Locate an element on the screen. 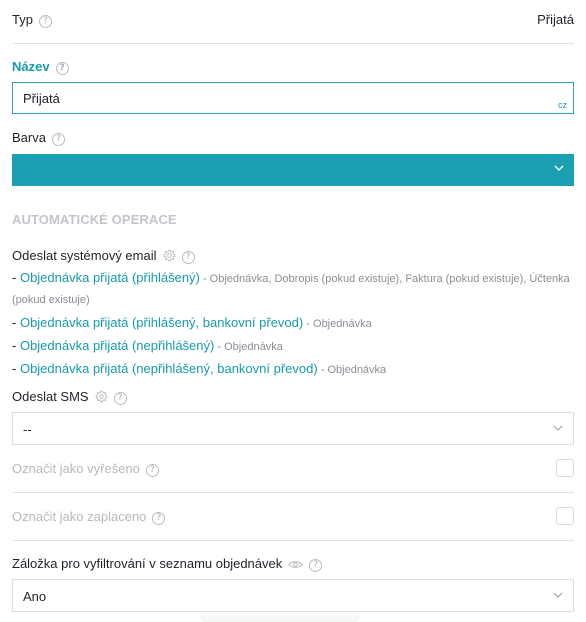 The image size is (586, 622). sms-label-wrap: Odeslat SMS? is located at coordinates (69, 397).